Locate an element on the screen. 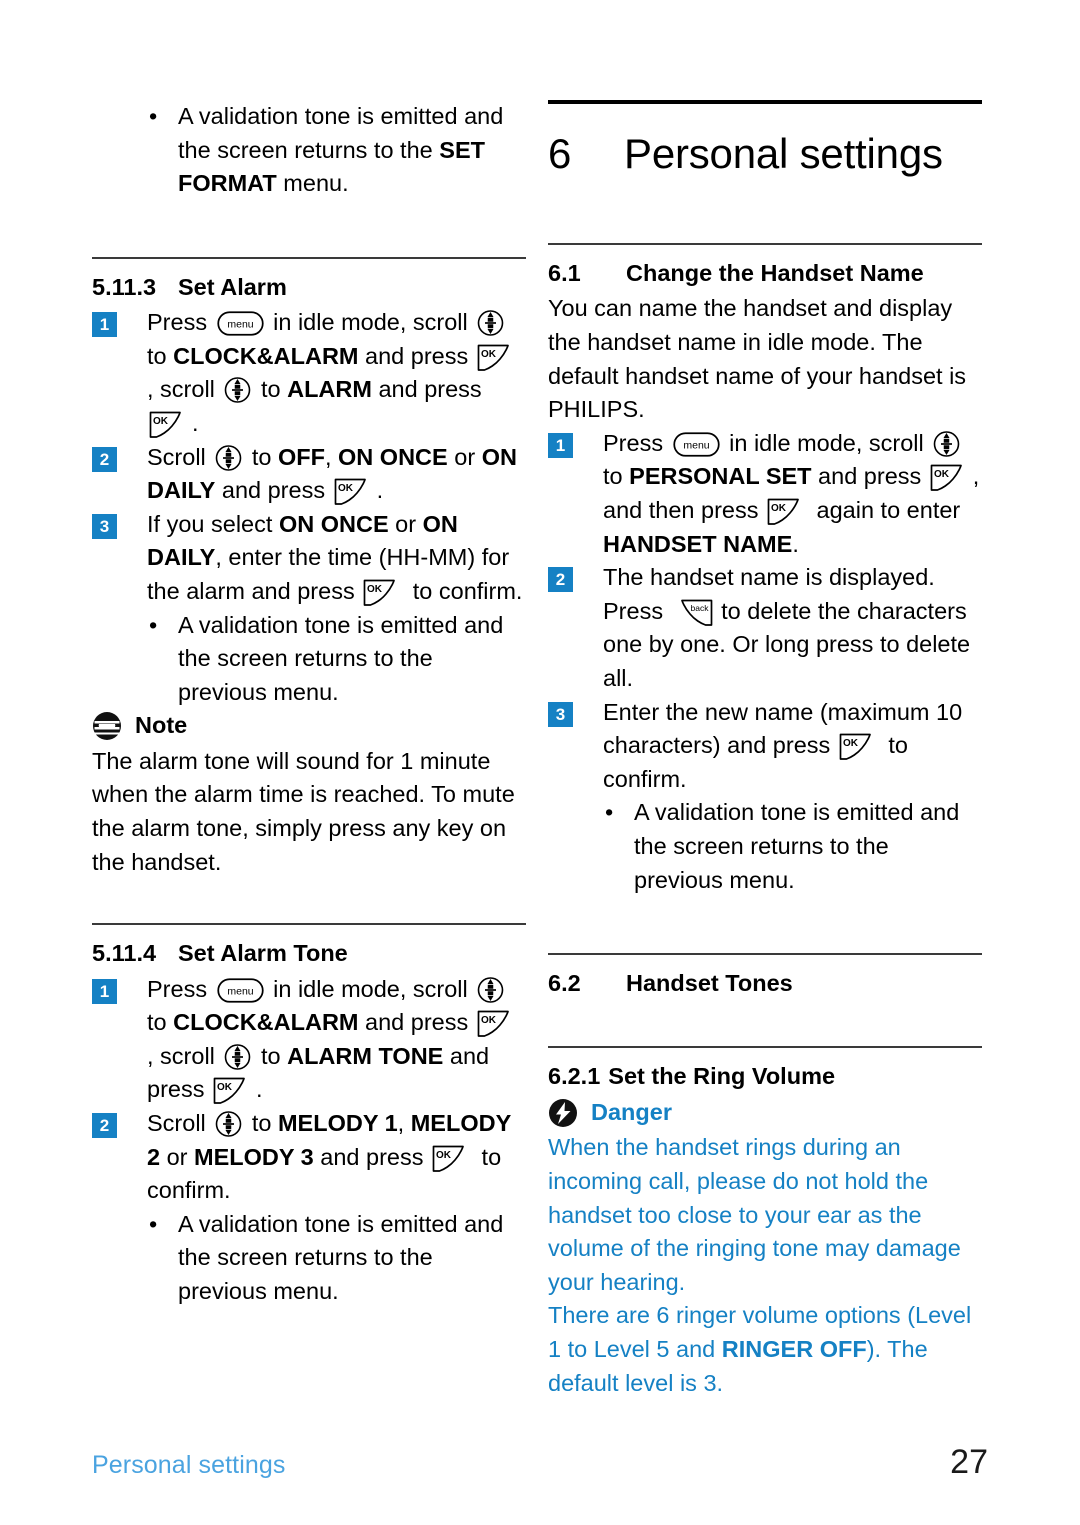 This screenshot has height=1525, width=1080. chapter-rule is located at coordinates (765, 102).